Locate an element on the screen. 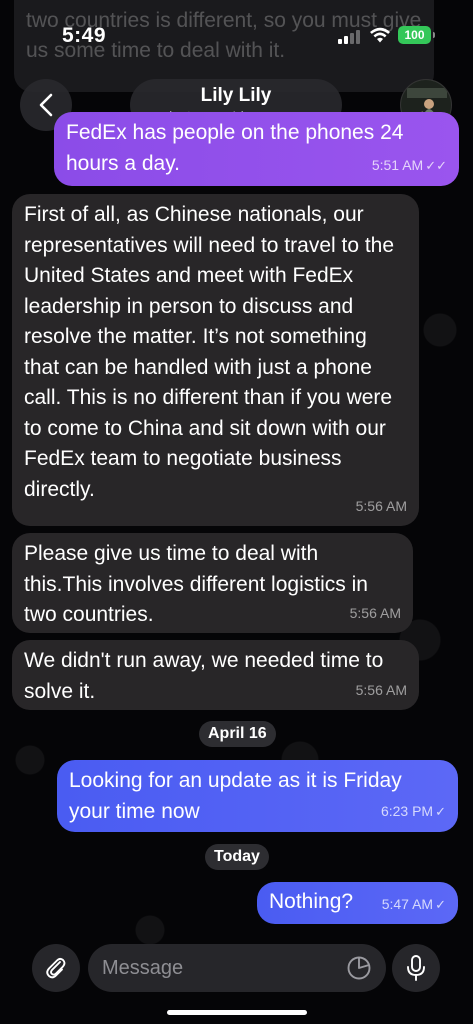 The image size is (473, 1024). date-separator: April 16 is located at coordinates (237, 734).